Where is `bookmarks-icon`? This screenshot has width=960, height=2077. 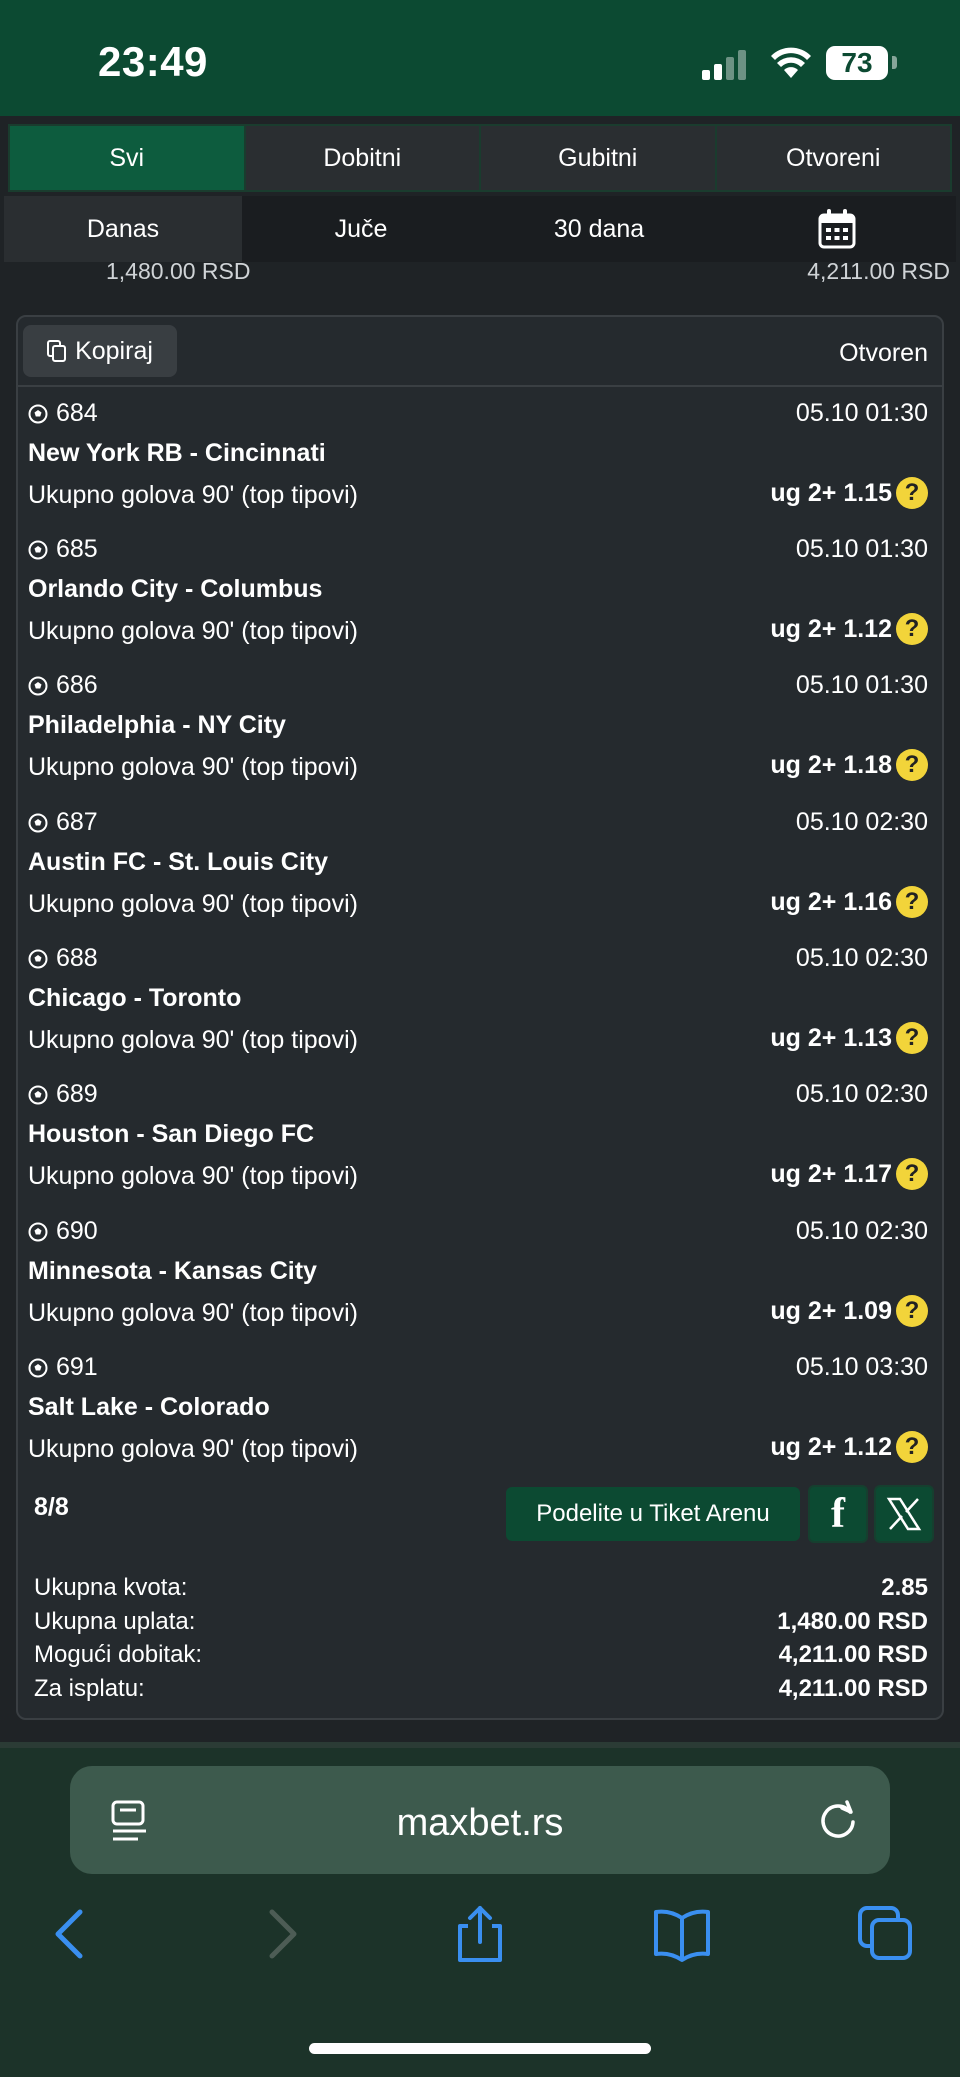 bookmarks-icon is located at coordinates (682, 1934).